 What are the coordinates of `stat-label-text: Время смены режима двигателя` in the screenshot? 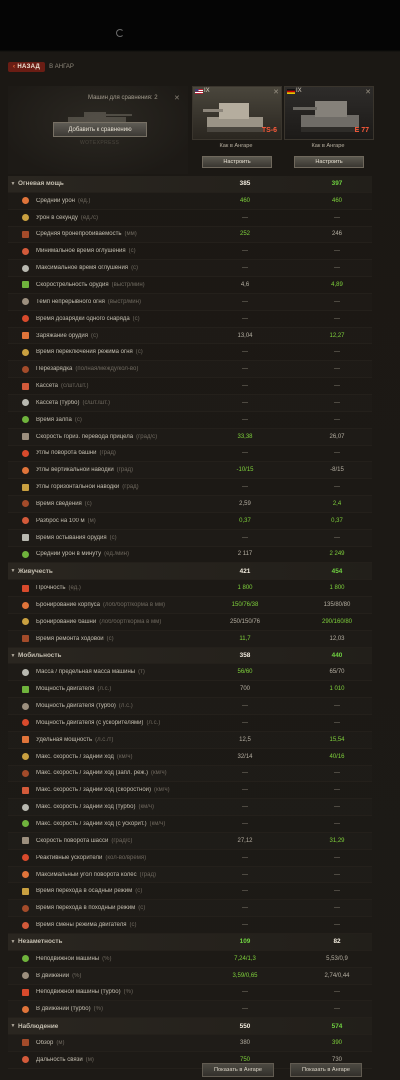 It's located at (81, 925).